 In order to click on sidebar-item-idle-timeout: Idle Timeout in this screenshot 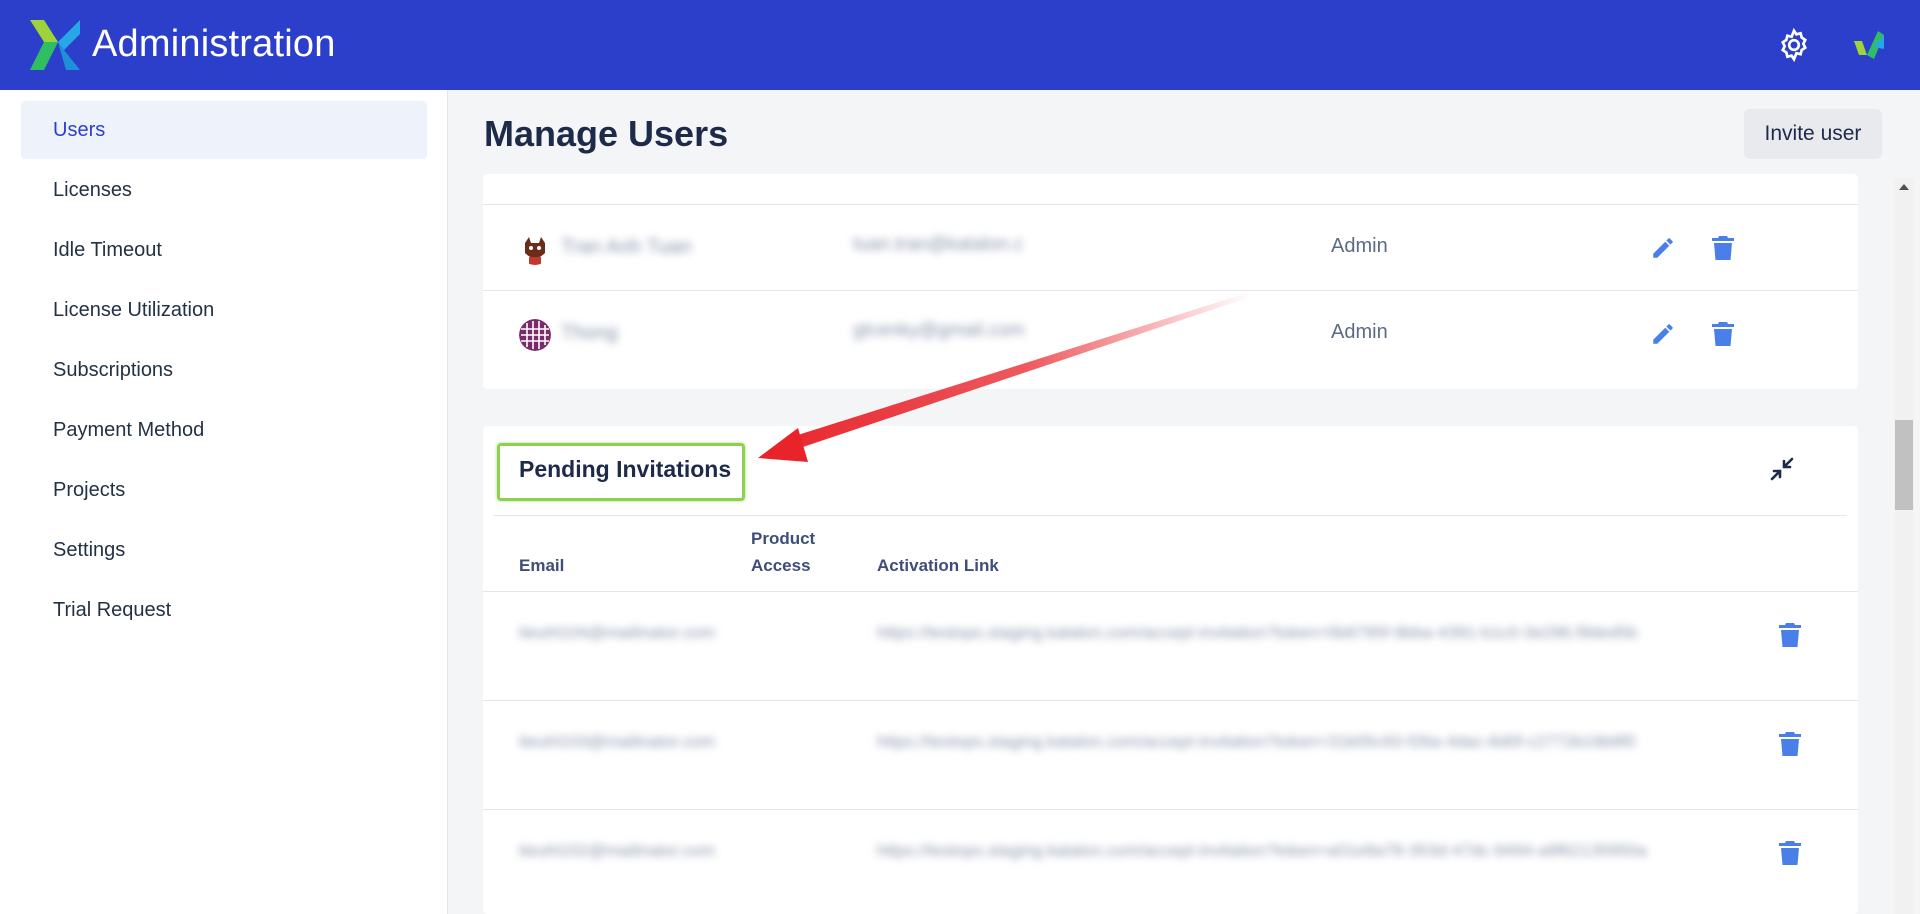, I will do `click(224, 250)`.